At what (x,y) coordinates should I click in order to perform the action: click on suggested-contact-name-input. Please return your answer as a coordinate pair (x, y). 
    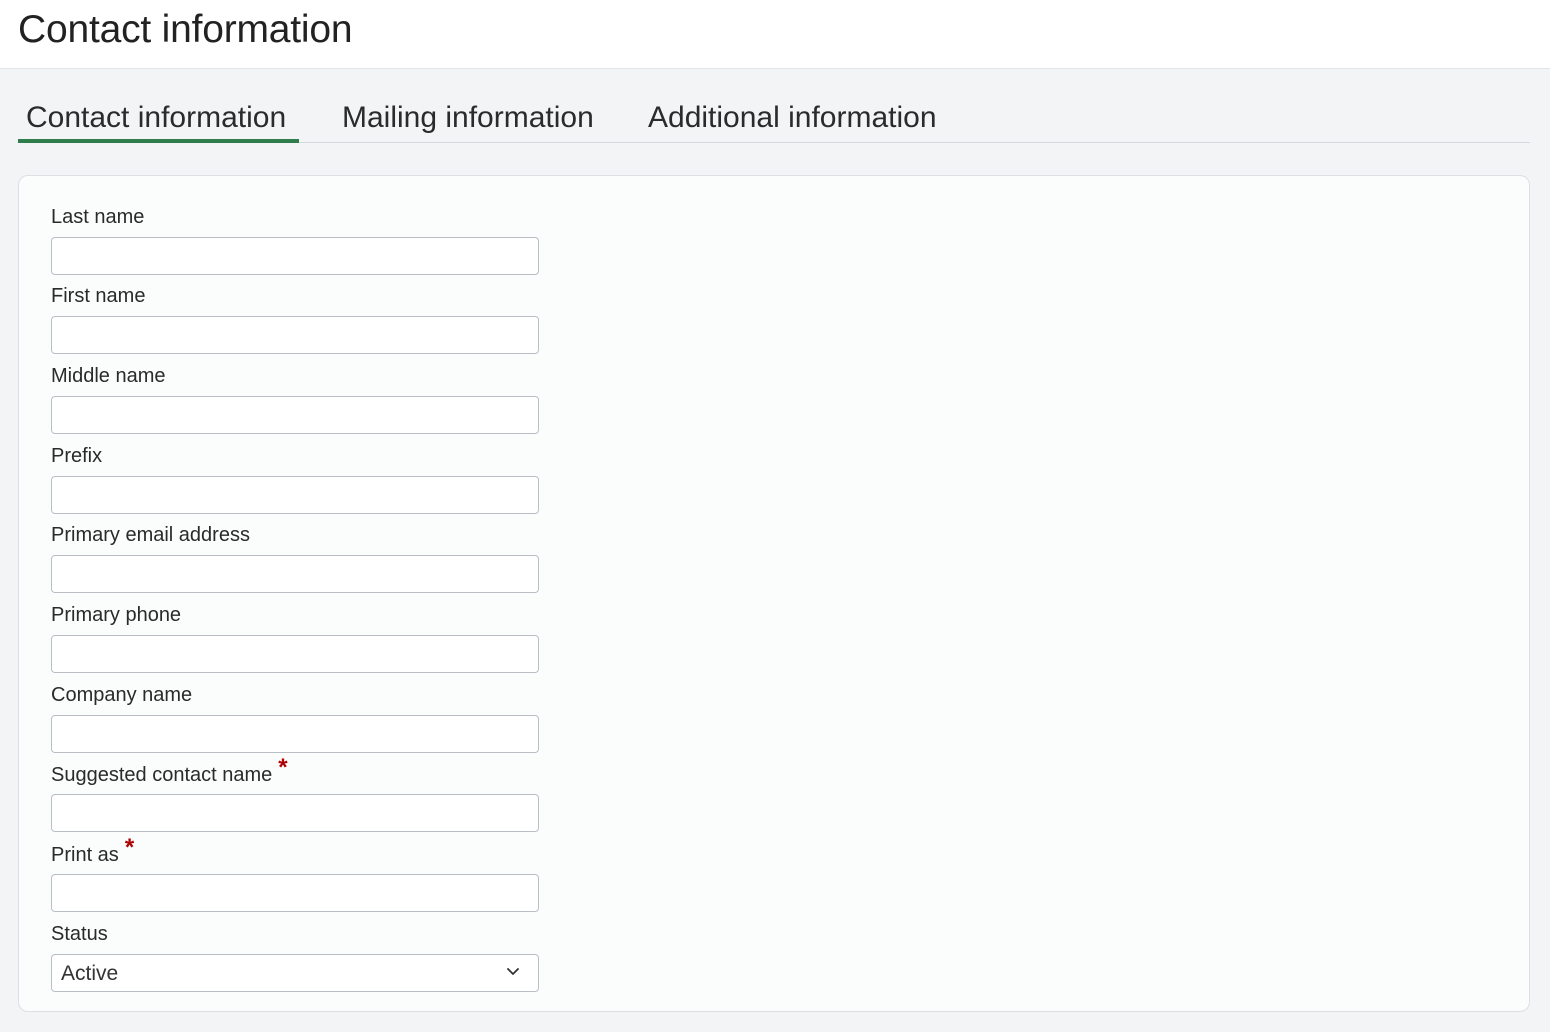
    Looking at the image, I should click on (295, 813).